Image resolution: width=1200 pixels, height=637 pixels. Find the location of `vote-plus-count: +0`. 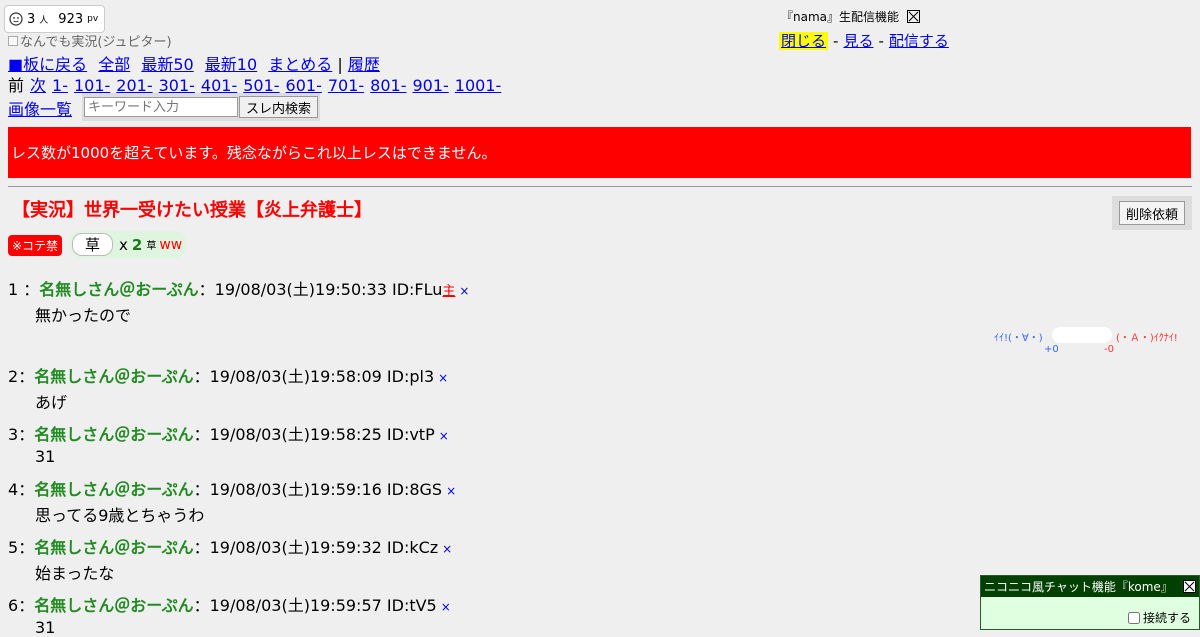

vote-plus-count: +0 is located at coordinates (1051, 349).